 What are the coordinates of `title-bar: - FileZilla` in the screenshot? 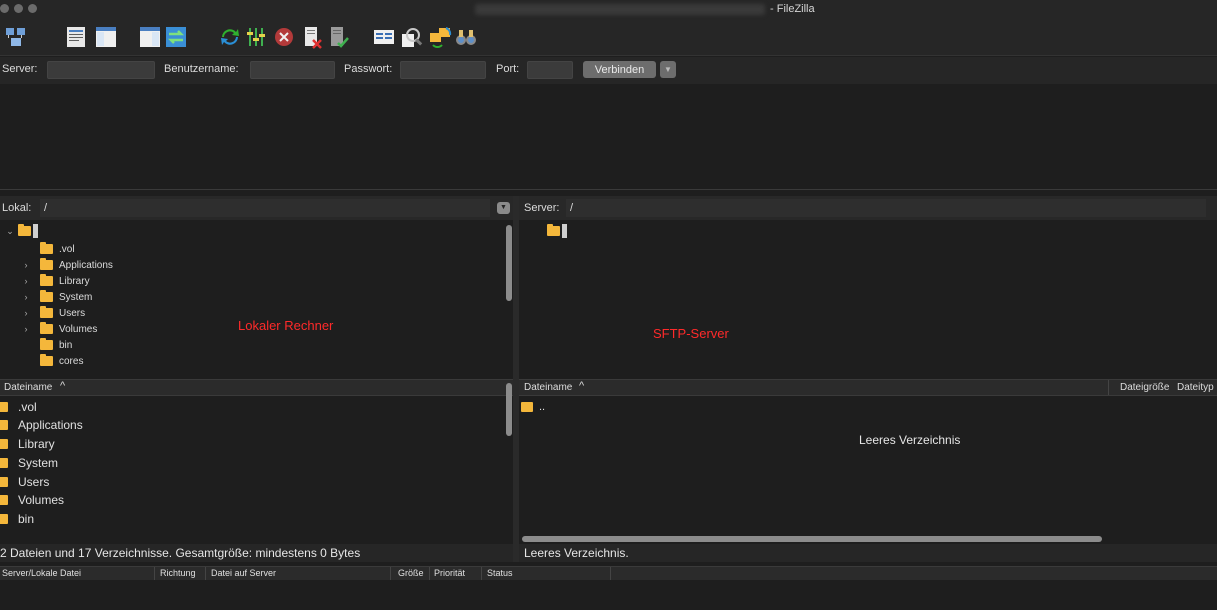 It's located at (608, 11).